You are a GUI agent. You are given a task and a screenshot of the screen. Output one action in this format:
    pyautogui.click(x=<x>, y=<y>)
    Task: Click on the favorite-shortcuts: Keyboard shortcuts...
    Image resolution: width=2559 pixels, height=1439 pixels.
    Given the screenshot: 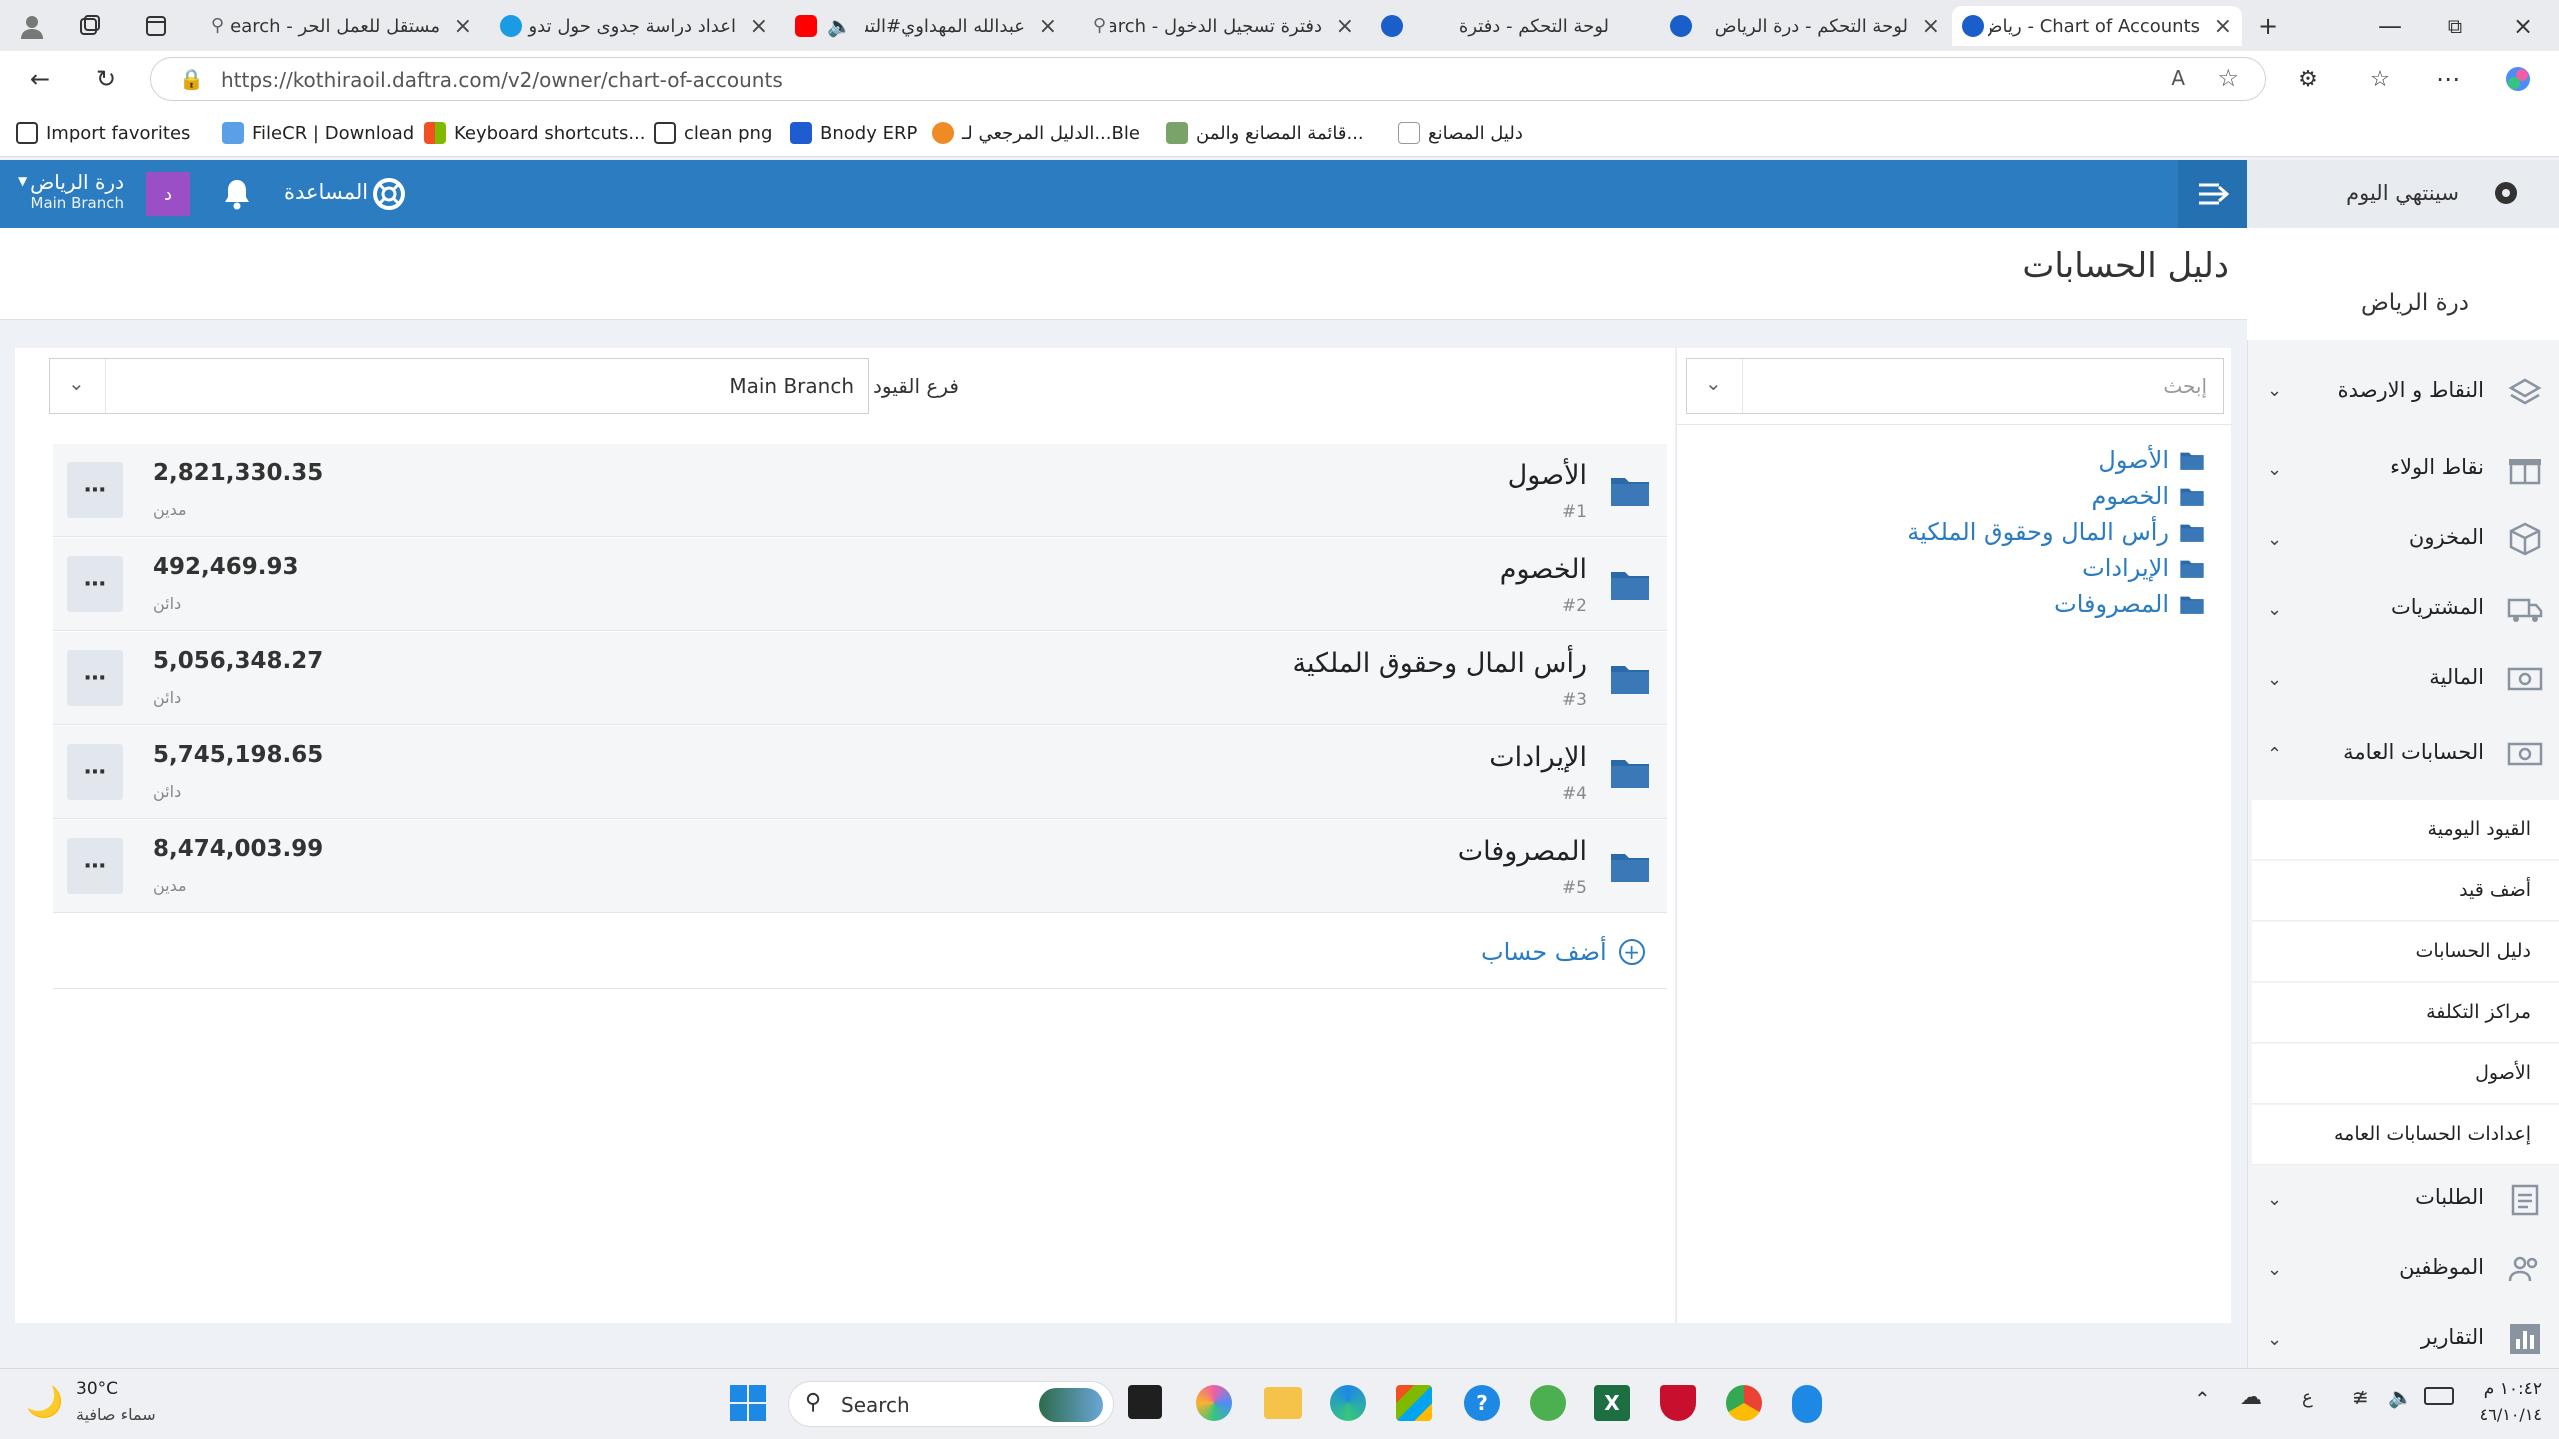 What is the action you would take?
    pyautogui.click(x=535, y=133)
    